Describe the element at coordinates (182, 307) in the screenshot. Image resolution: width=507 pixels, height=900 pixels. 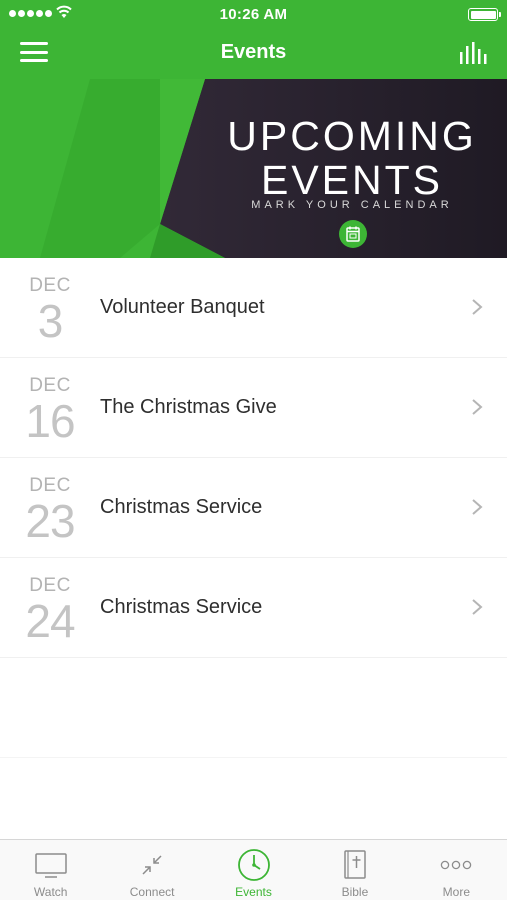
I see `event-title: Volunteer Banquet` at that location.